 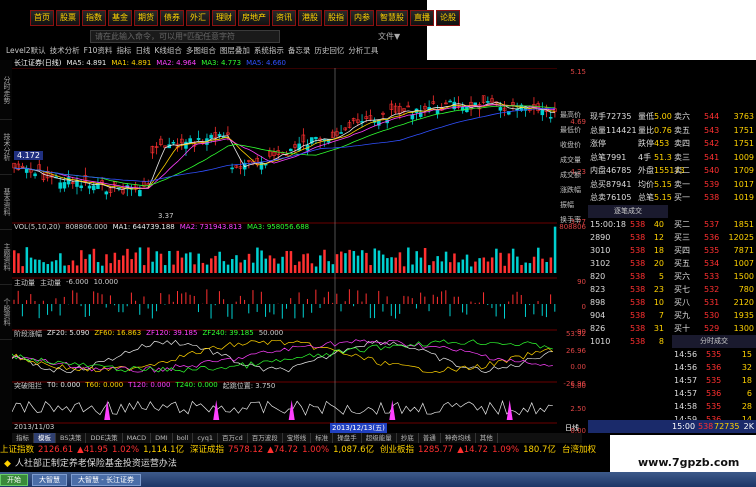 What do you see at coordinates (26, 51) in the screenshot?
I see `toolbar-item-0: Level2默认` at bounding box center [26, 51].